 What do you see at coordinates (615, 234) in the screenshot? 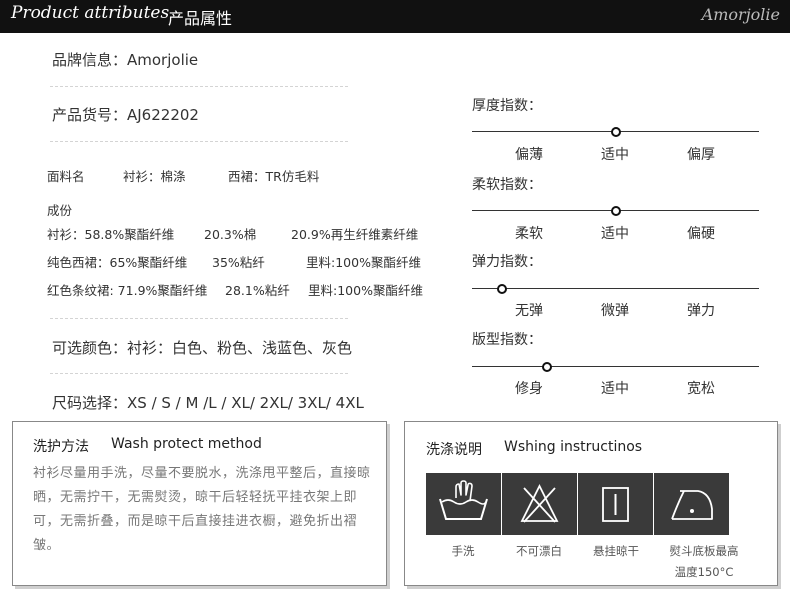
I see `softness-label-mid: 适中` at bounding box center [615, 234].